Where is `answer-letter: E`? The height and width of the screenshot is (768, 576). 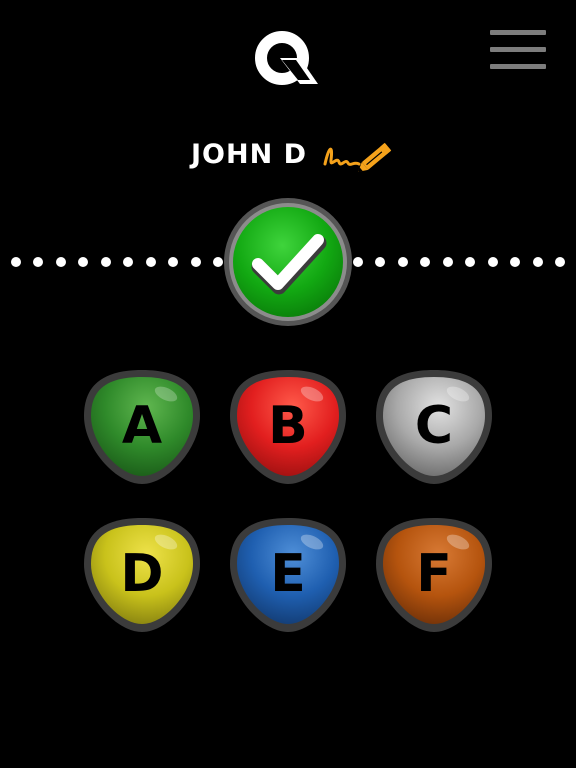 answer-letter: E is located at coordinates (288, 574).